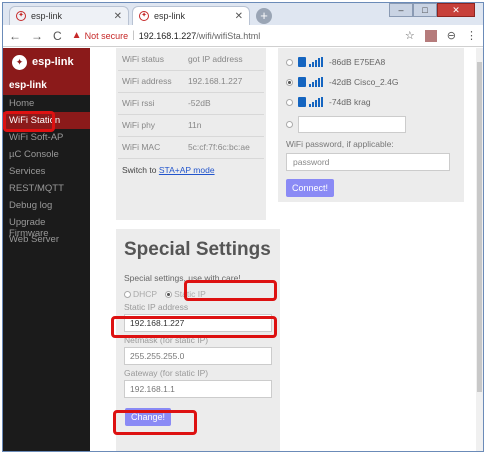 This screenshot has width=486, height=454. I want to click on row-label: WiFi phy, so click(151, 125).